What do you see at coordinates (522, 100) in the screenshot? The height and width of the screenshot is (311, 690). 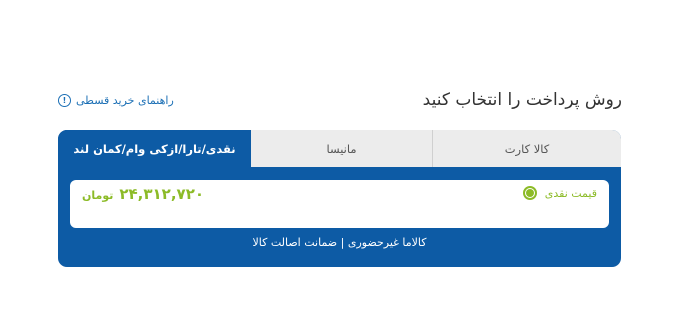 I see `page-title: روش پرداخت را انتخاب کنید` at bounding box center [522, 100].